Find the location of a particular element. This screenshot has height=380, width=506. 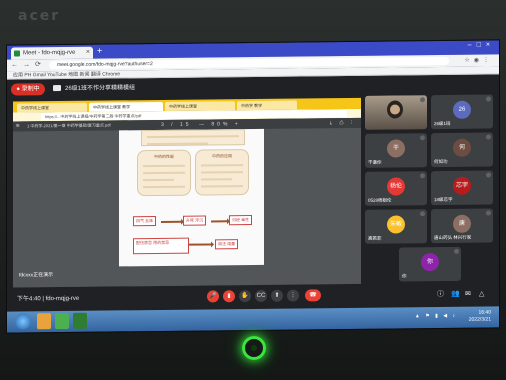

pdf-zoom-controls: — 80% + is located at coordinates (220, 124).